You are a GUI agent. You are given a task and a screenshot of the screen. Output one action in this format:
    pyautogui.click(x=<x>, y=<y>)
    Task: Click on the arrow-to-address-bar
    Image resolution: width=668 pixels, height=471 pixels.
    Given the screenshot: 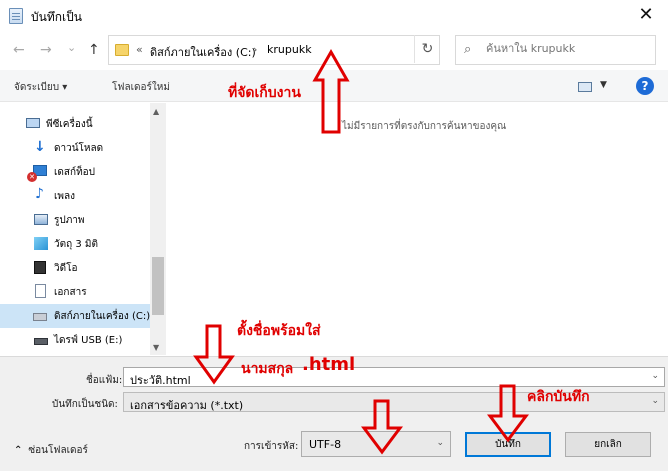 What is the action you would take?
    pyautogui.click(x=331, y=91)
    